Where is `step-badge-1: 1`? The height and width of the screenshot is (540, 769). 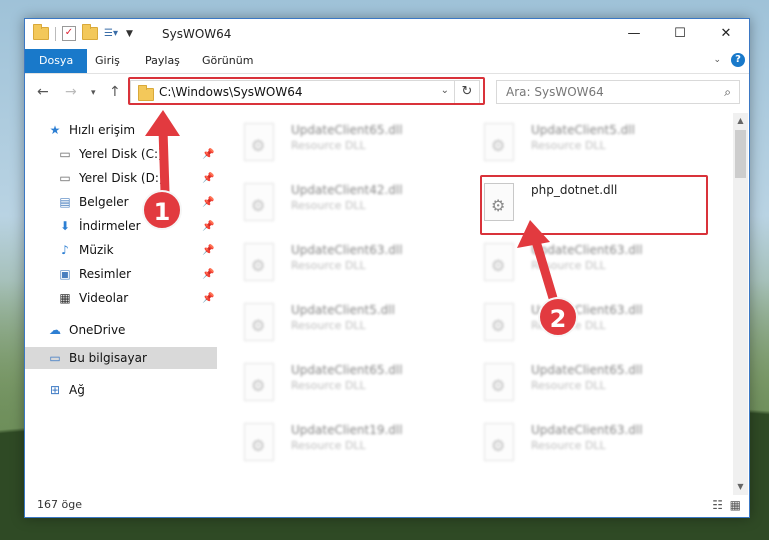 step-badge-1: 1 is located at coordinates (162, 210).